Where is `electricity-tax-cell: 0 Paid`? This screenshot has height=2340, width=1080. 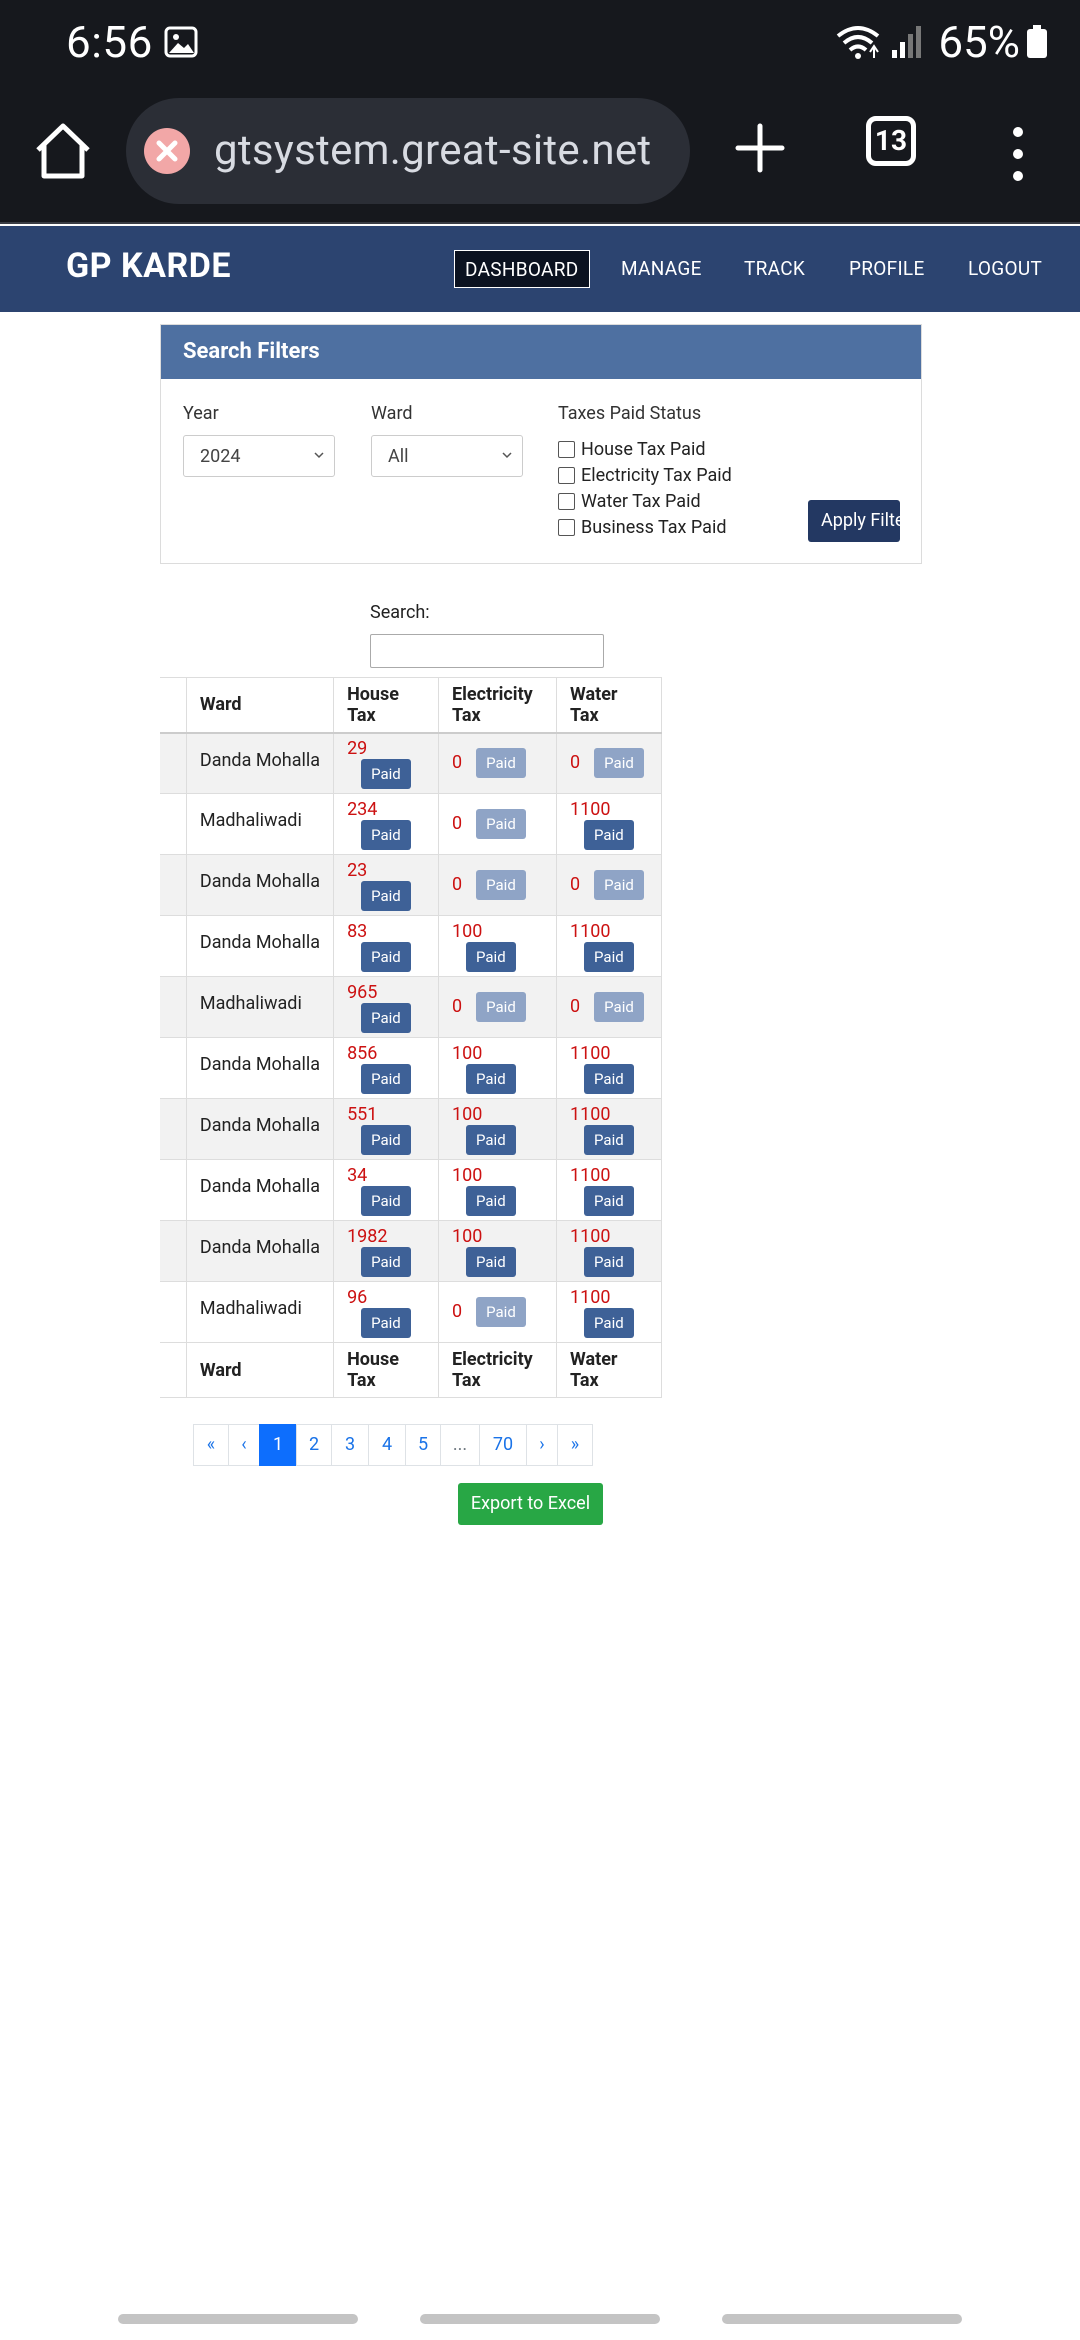
electricity-tax-cell: 0 Paid is located at coordinates (497, 1312).